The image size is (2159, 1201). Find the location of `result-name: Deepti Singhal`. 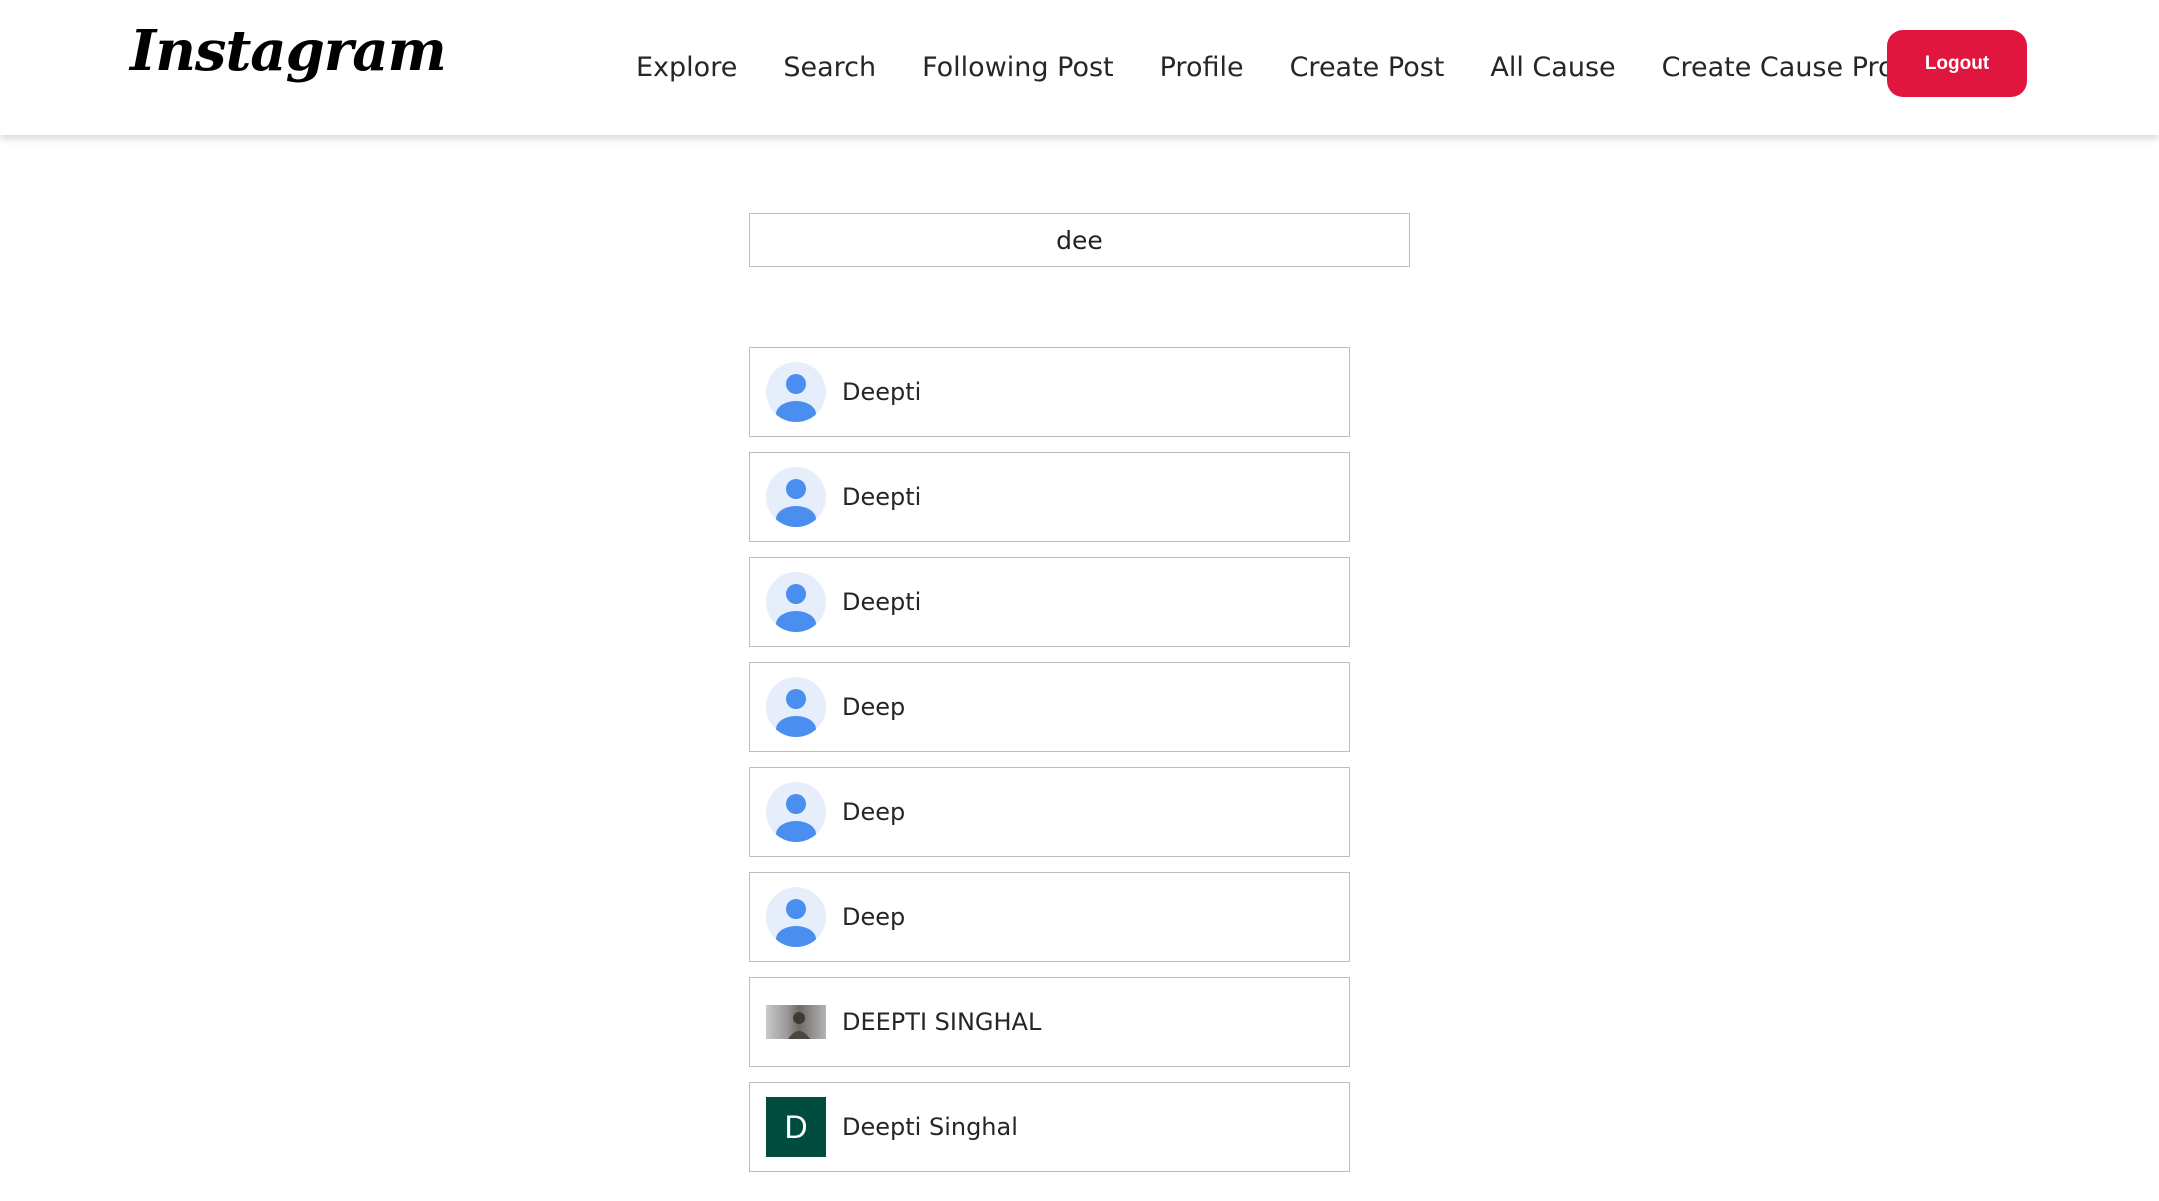

result-name: Deepti Singhal is located at coordinates (930, 1127).